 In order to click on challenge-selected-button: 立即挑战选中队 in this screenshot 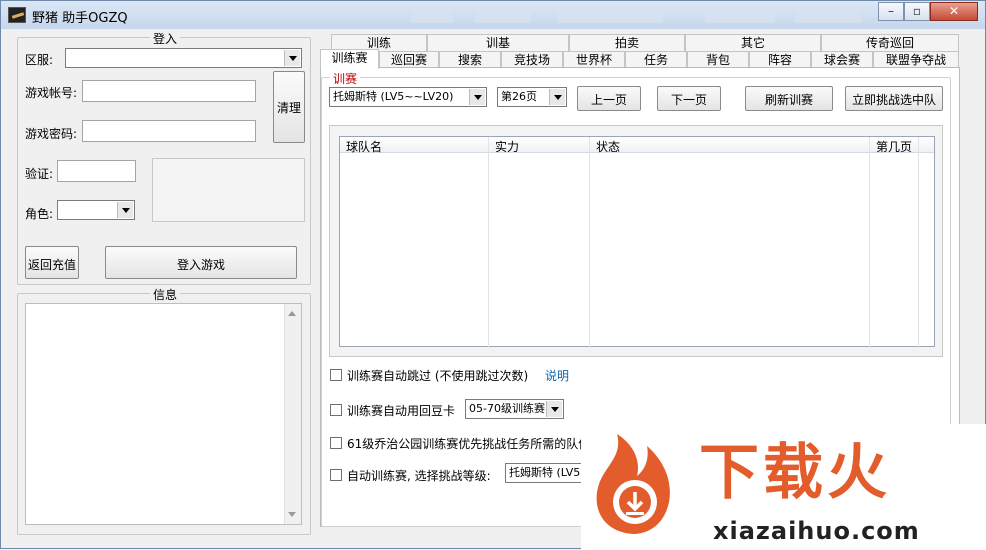, I will do `click(894, 98)`.